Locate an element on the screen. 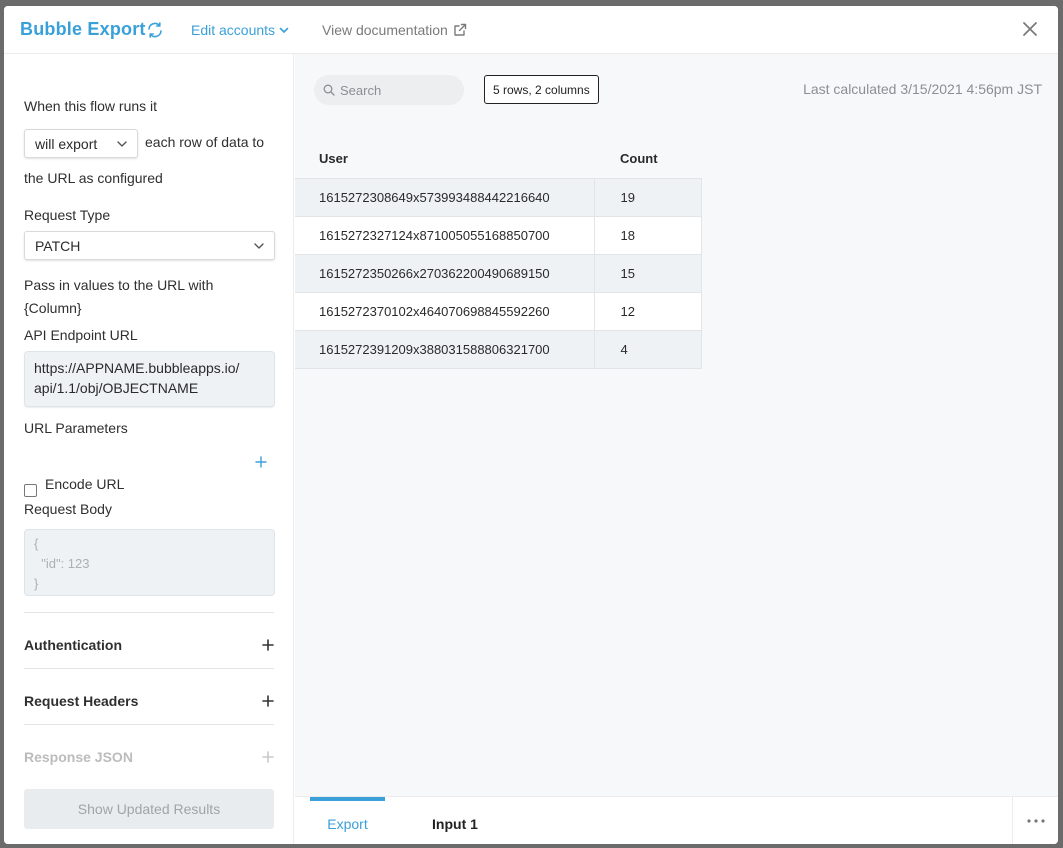 This screenshot has height=848, width=1063. table-cell-user: 1615272327124x871005055168850700 is located at coordinates (445, 235).